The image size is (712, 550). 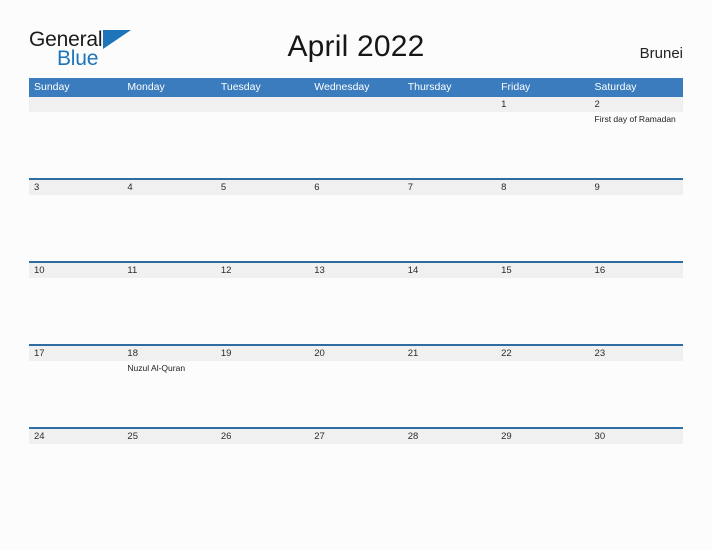 What do you see at coordinates (75, 353) in the screenshot?
I see `date-number: 17` at bounding box center [75, 353].